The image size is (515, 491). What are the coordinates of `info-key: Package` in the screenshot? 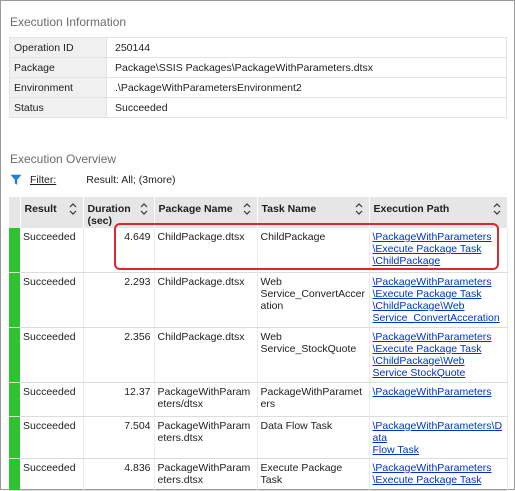 It's located at (58, 67).